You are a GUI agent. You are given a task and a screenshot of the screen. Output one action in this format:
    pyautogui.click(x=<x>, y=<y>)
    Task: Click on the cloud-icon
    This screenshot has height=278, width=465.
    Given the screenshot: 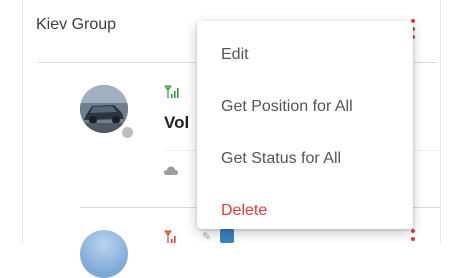 What is the action you would take?
    pyautogui.click(x=171, y=170)
    